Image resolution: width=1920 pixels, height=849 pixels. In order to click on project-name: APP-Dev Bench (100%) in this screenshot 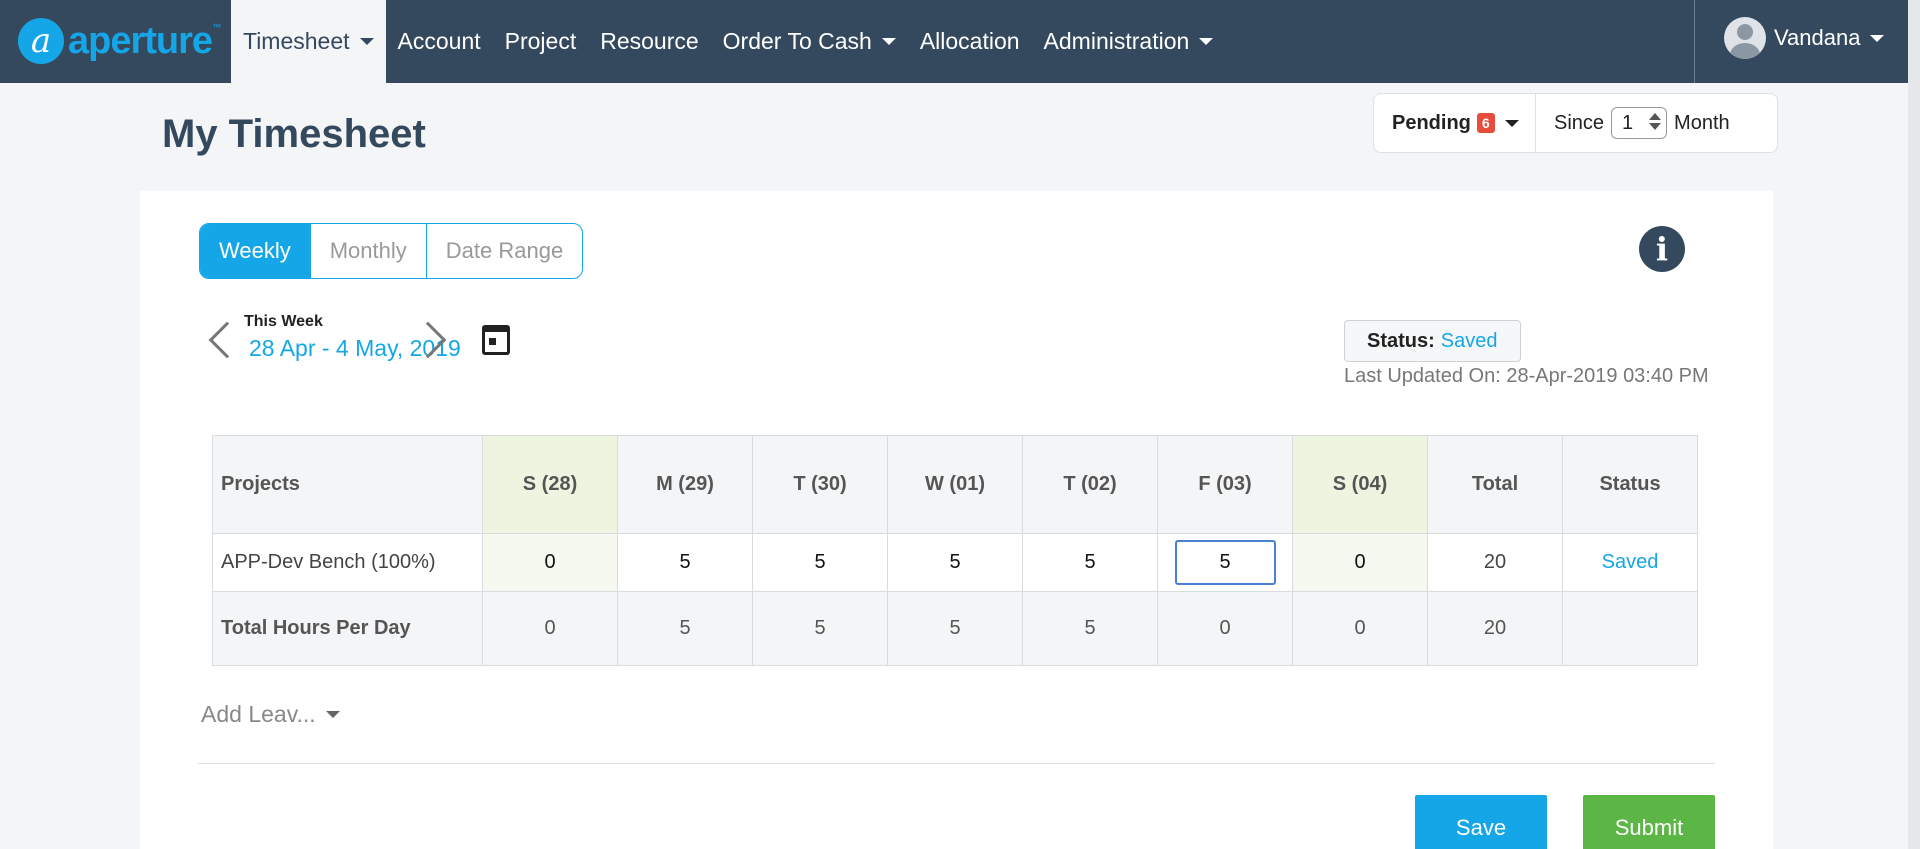, I will do `click(347, 562)`.